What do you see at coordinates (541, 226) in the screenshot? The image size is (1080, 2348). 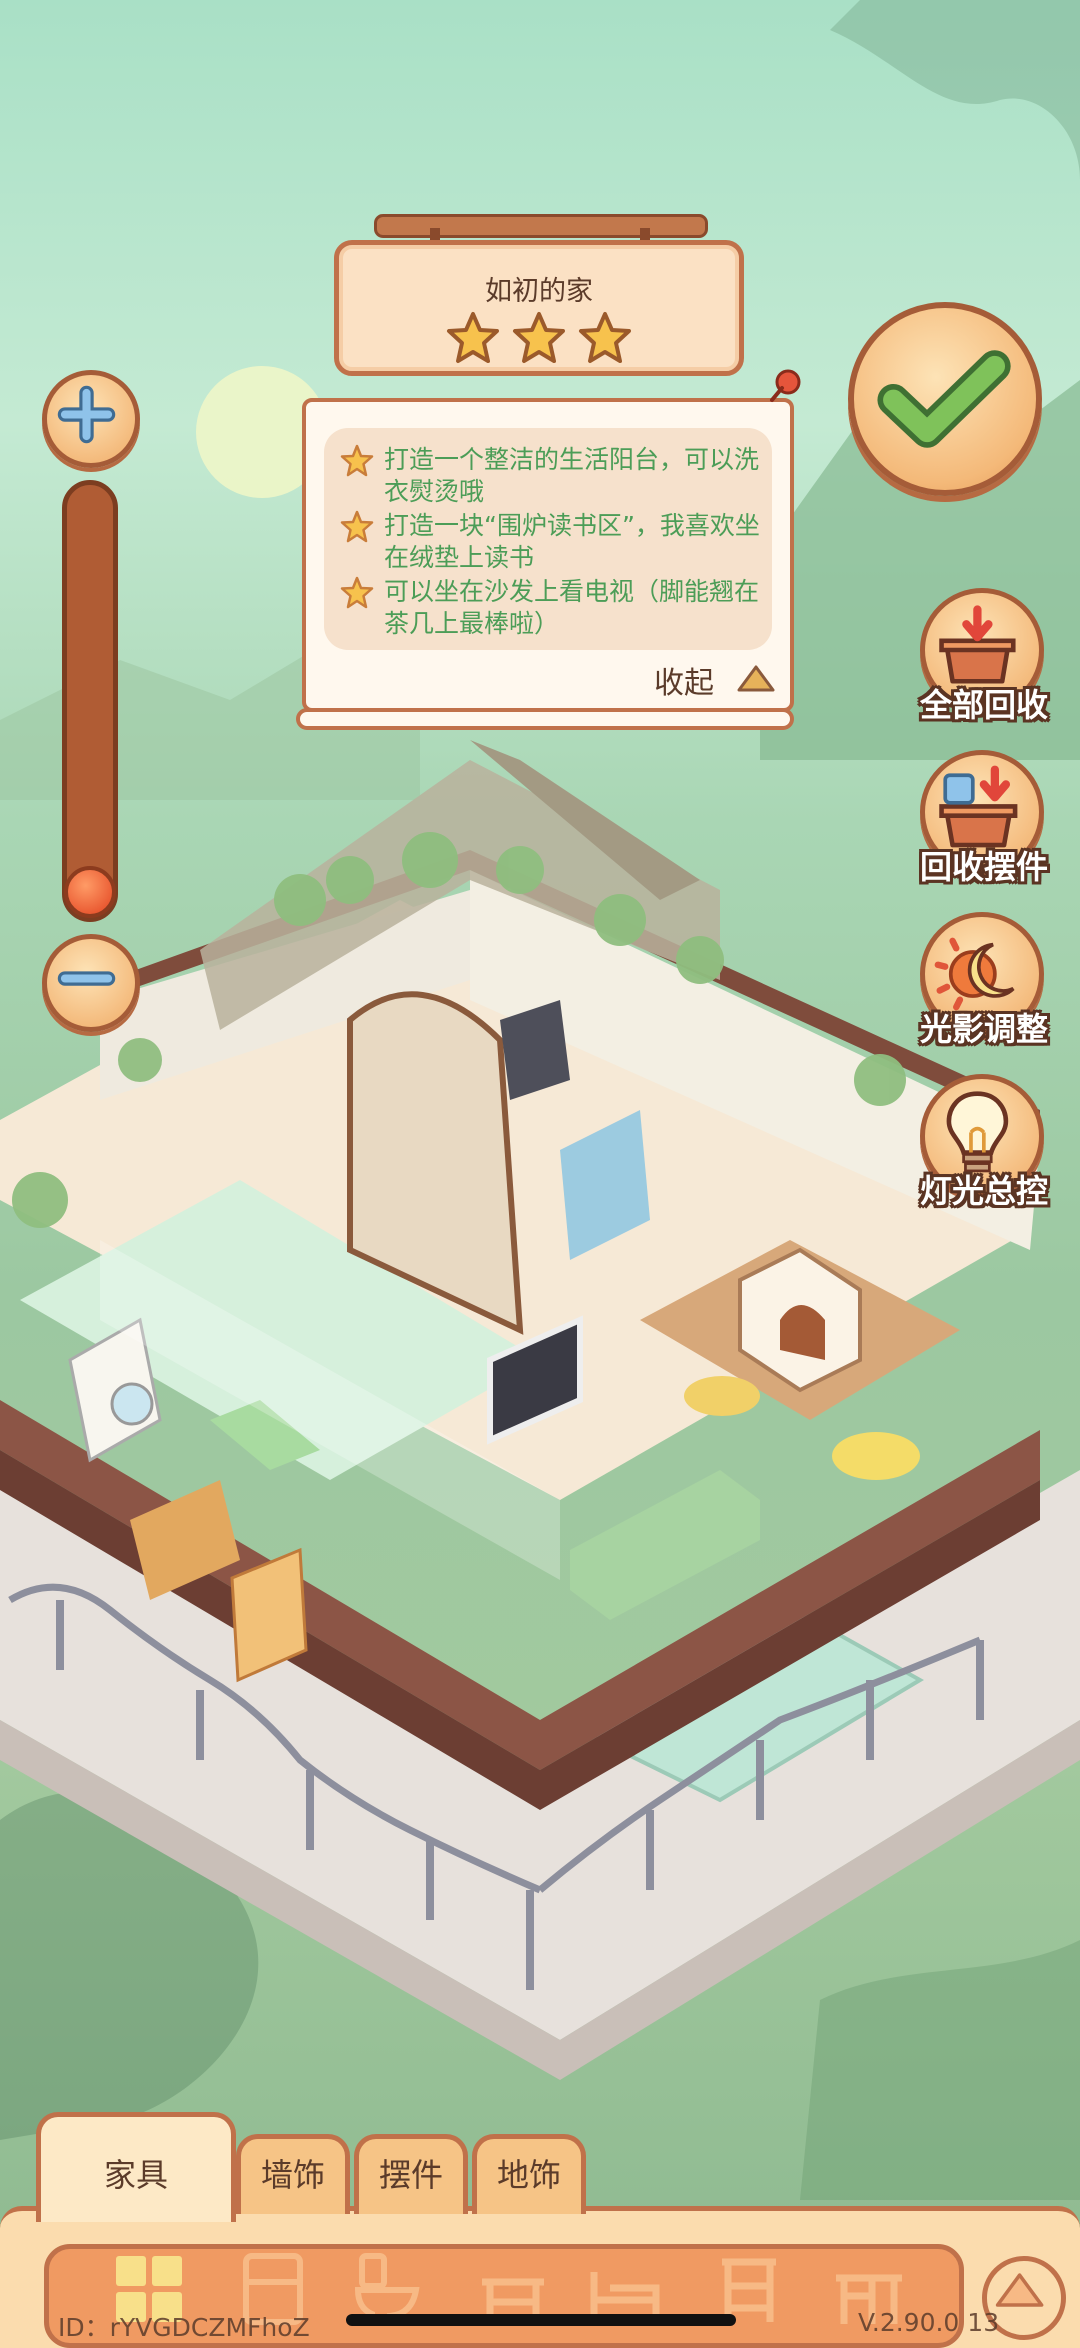 I see `sign-hanger-rod` at bounding box center [541, 226].